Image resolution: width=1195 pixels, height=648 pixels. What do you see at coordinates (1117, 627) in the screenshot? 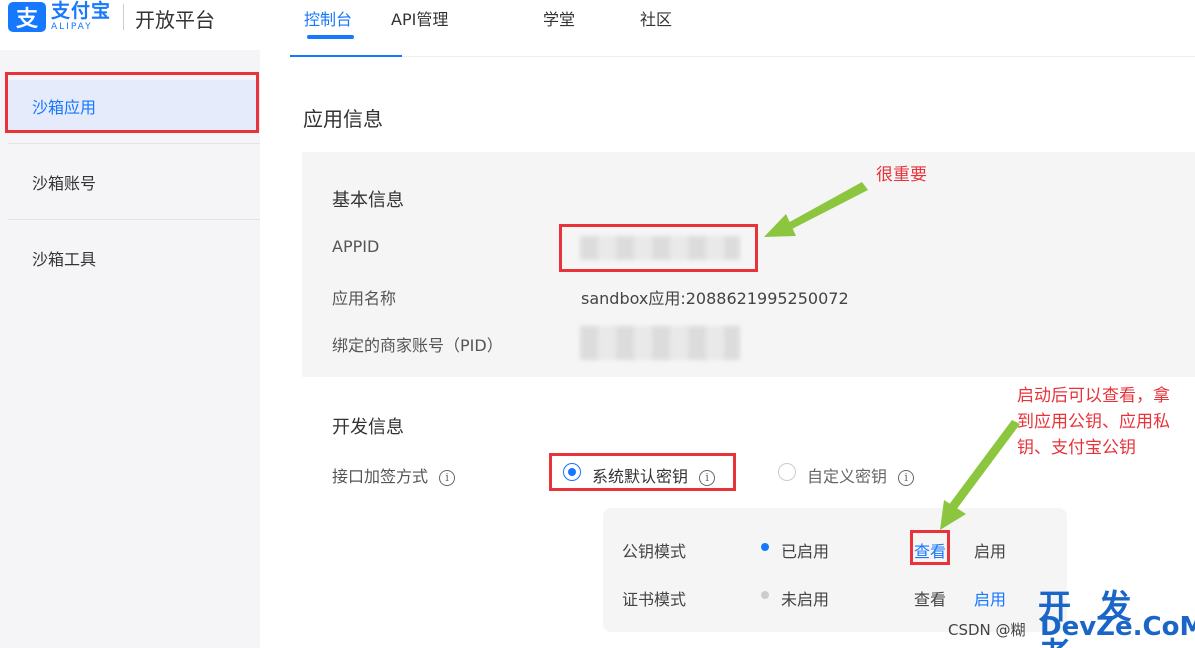
I see `devze-watermark: DevZe.CoM` at bounding box center [1117, 627].